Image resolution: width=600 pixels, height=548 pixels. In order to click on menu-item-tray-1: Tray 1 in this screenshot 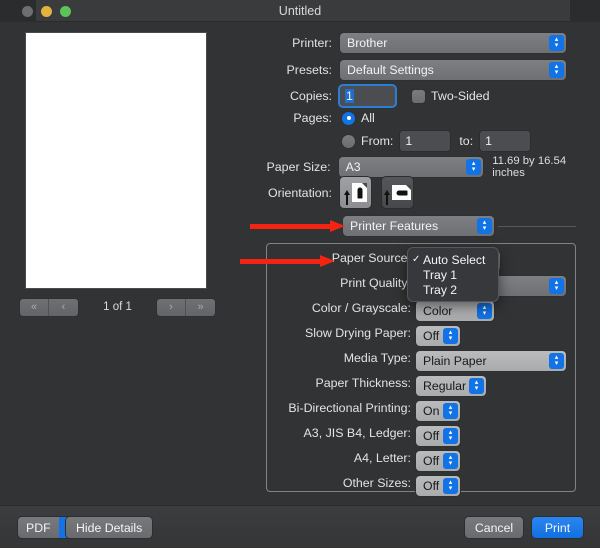, I will do `click(453, 274)`.